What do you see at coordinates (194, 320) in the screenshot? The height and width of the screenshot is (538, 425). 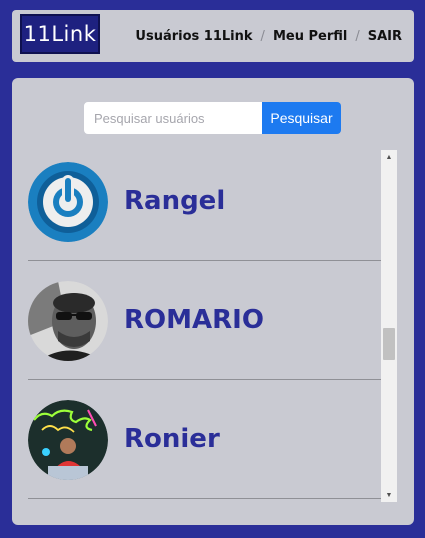 I see `user-name: ROMARIO` at bounding box center [194, 320].